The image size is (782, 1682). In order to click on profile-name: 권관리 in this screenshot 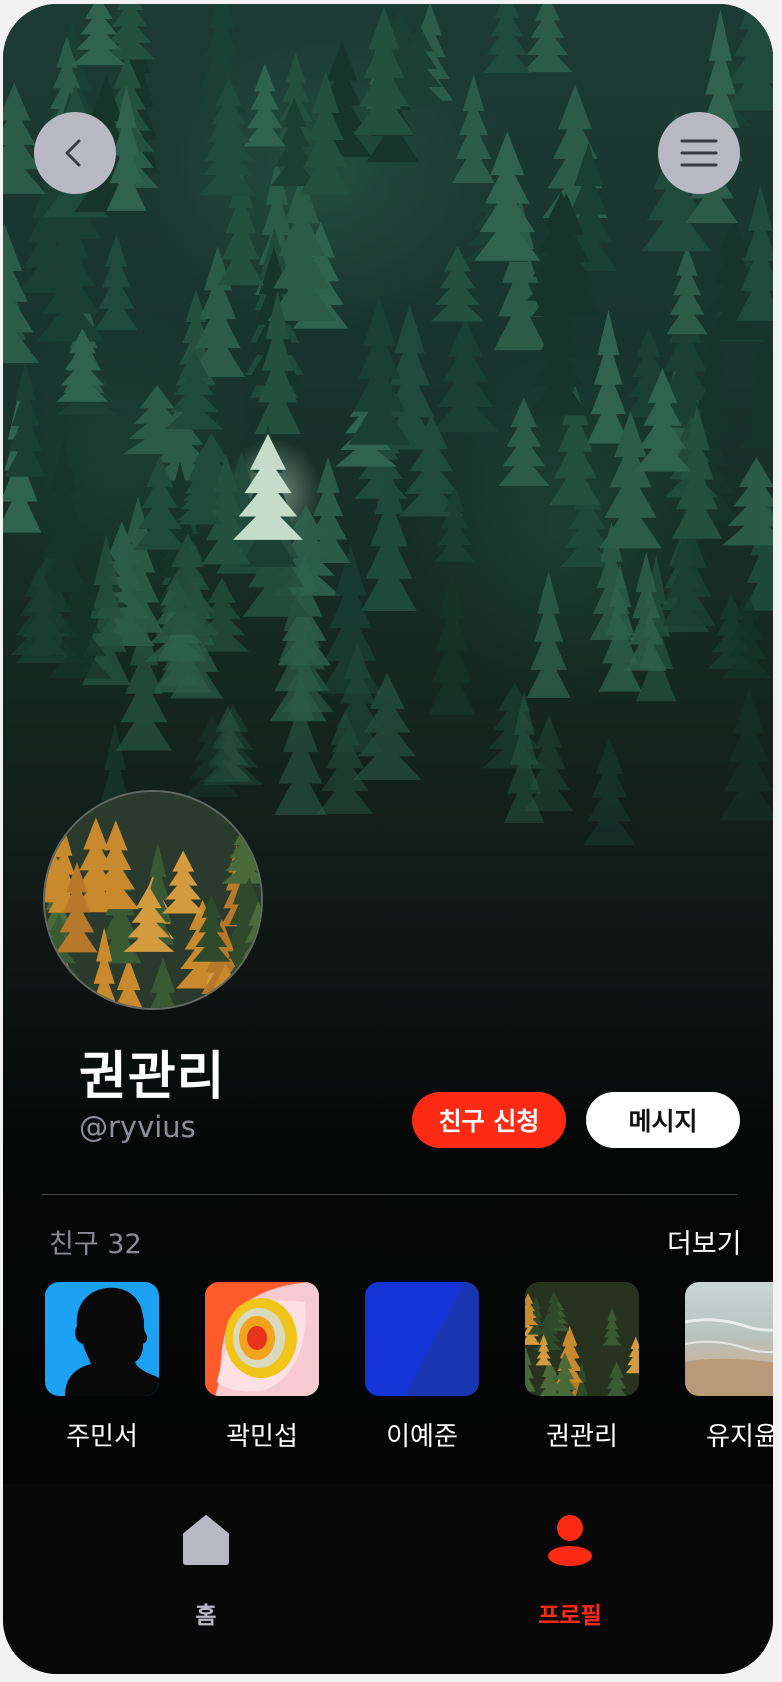, I will do `click(152, 1077)`.